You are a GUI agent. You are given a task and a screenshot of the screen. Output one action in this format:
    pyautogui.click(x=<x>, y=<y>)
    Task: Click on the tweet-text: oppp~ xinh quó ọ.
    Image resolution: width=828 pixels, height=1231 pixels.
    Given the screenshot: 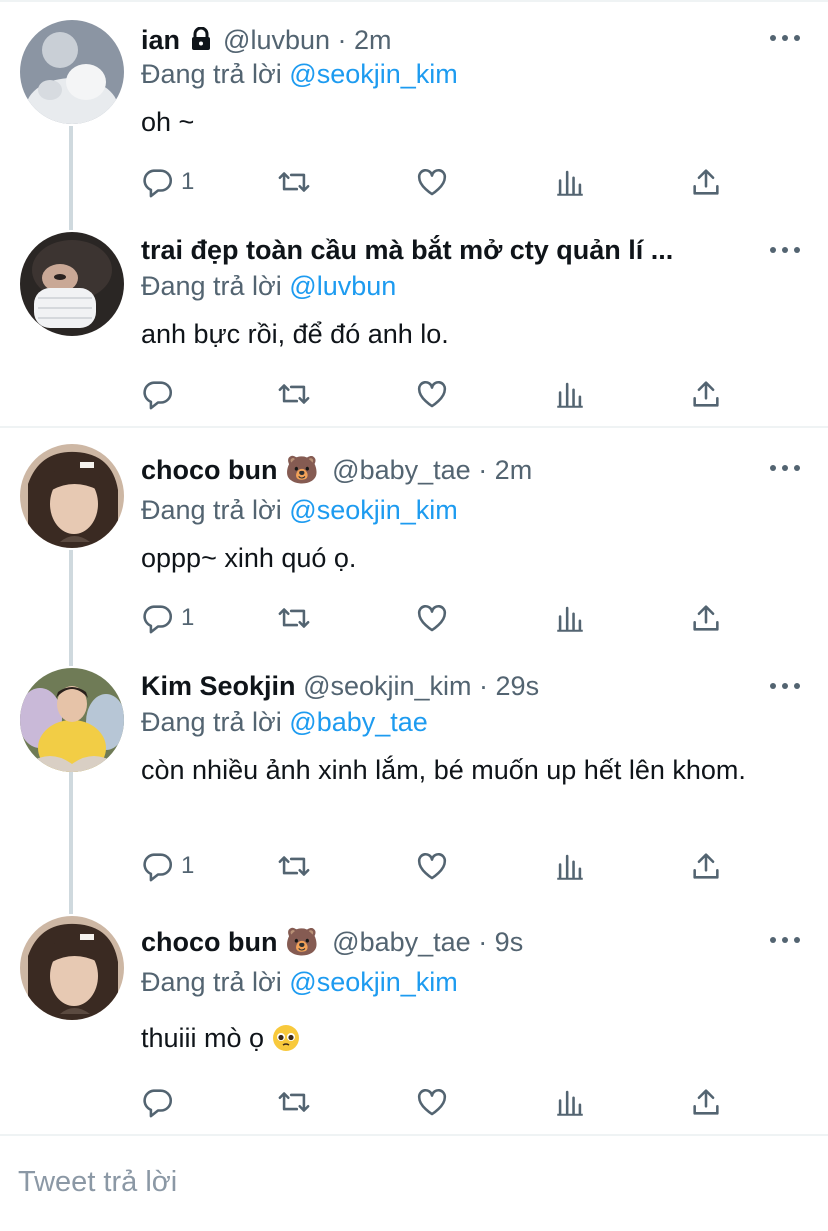 What is the action you would take?
    pyautogui.click(x=249, y=558)
    